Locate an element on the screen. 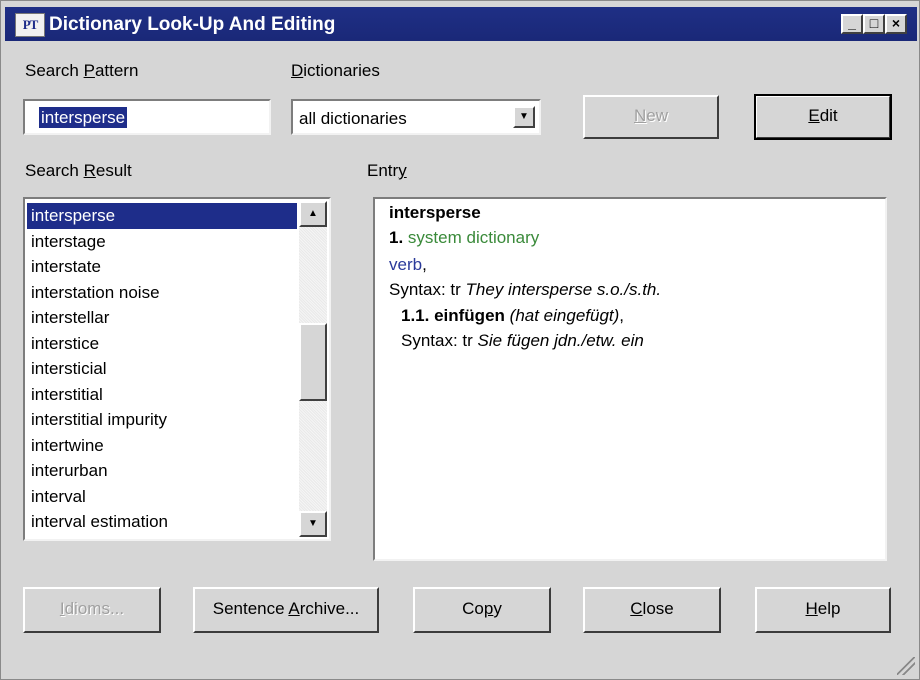  app-icon: PT is located at coordinates (30, 25).